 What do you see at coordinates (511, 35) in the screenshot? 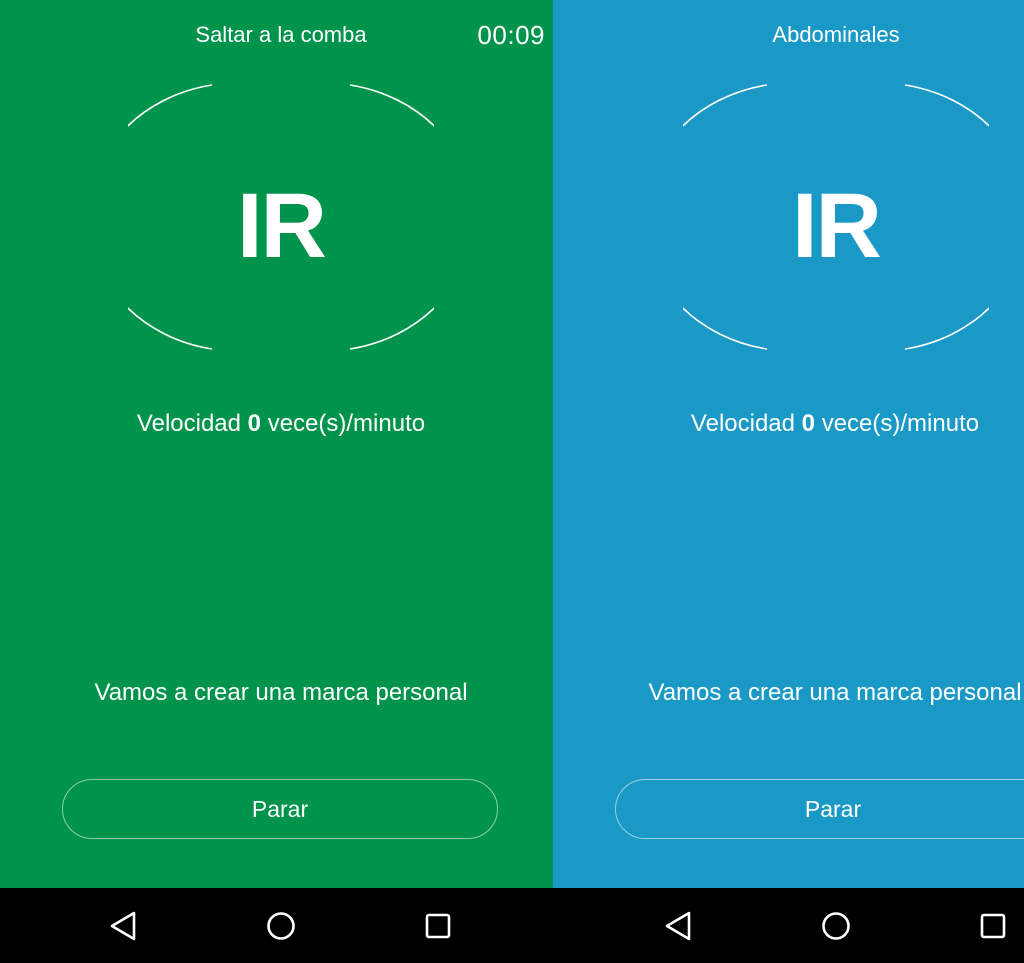
I see `elapsed-timer: 00:09` at bounding box center [511, 35].